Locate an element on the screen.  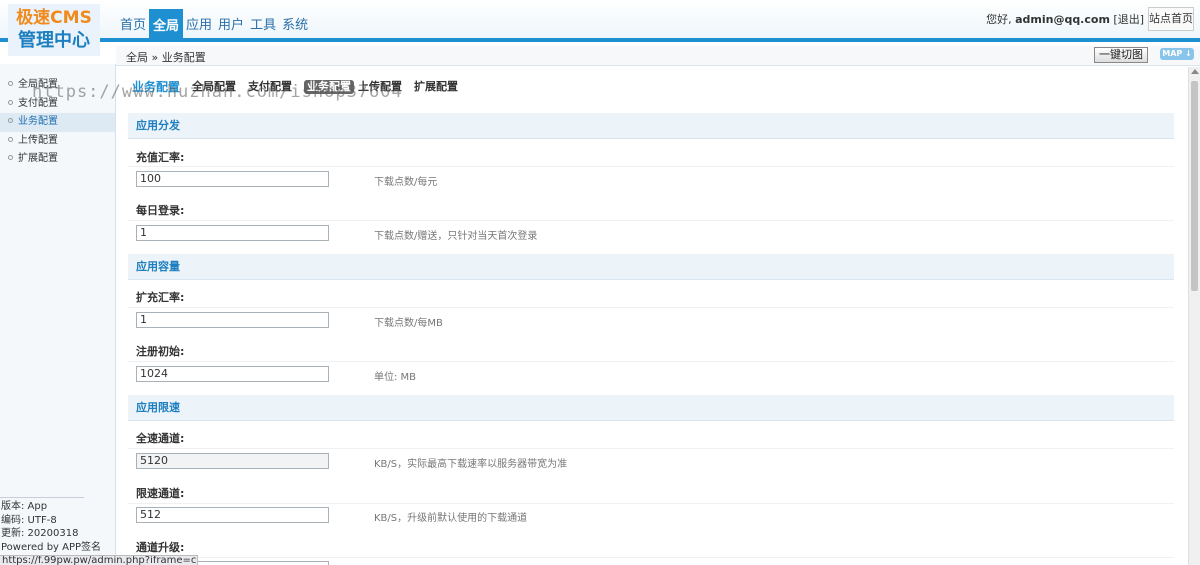
sidebar-item-extension-config: 扩展配置 is located at coordinates (57, 159).